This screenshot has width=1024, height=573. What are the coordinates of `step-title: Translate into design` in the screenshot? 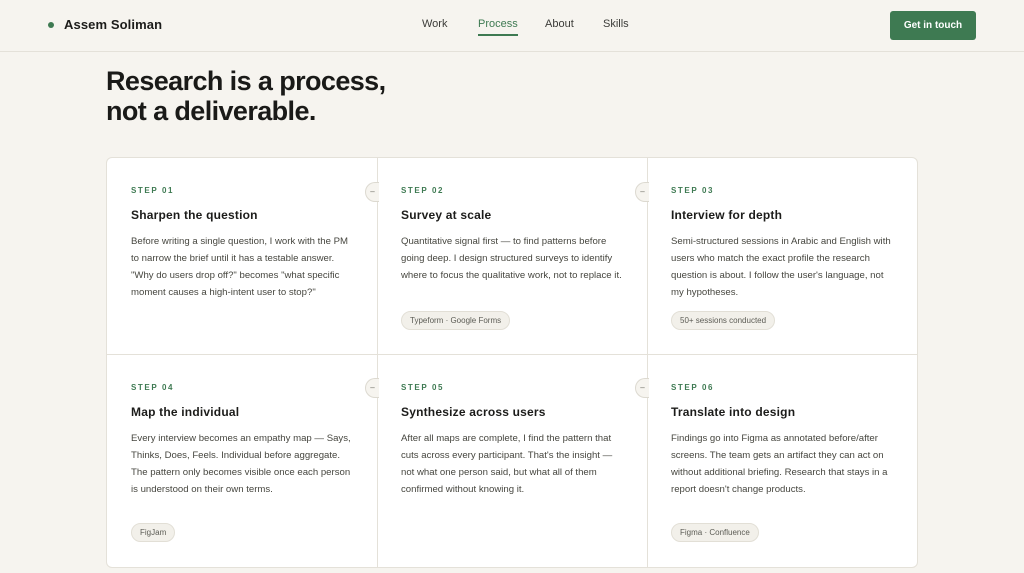 It's located at (733, 412).